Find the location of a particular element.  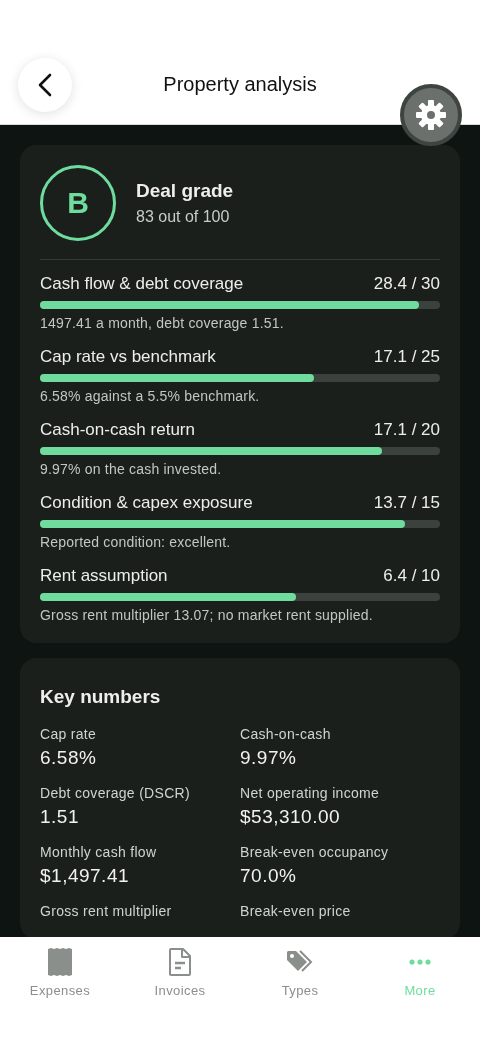

factor-note: 1497.41 a month, debt coverage 1.51. is located at coordinates (162, 323).